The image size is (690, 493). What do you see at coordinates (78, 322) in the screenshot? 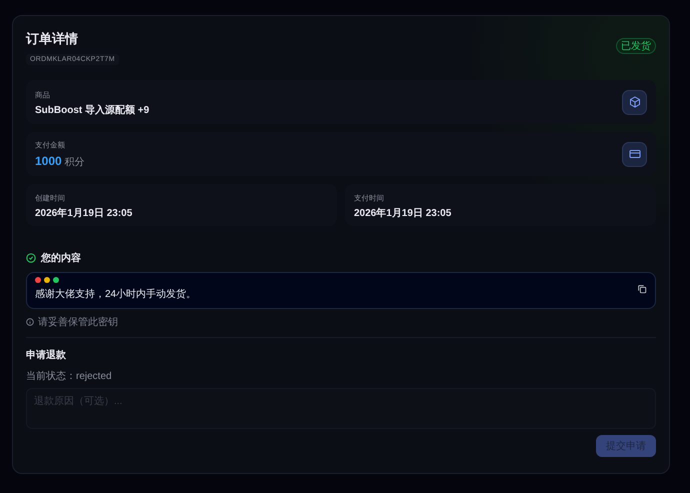
I see `hint-text: 请妥善保管此密钥` at bounding box center [78, 322].